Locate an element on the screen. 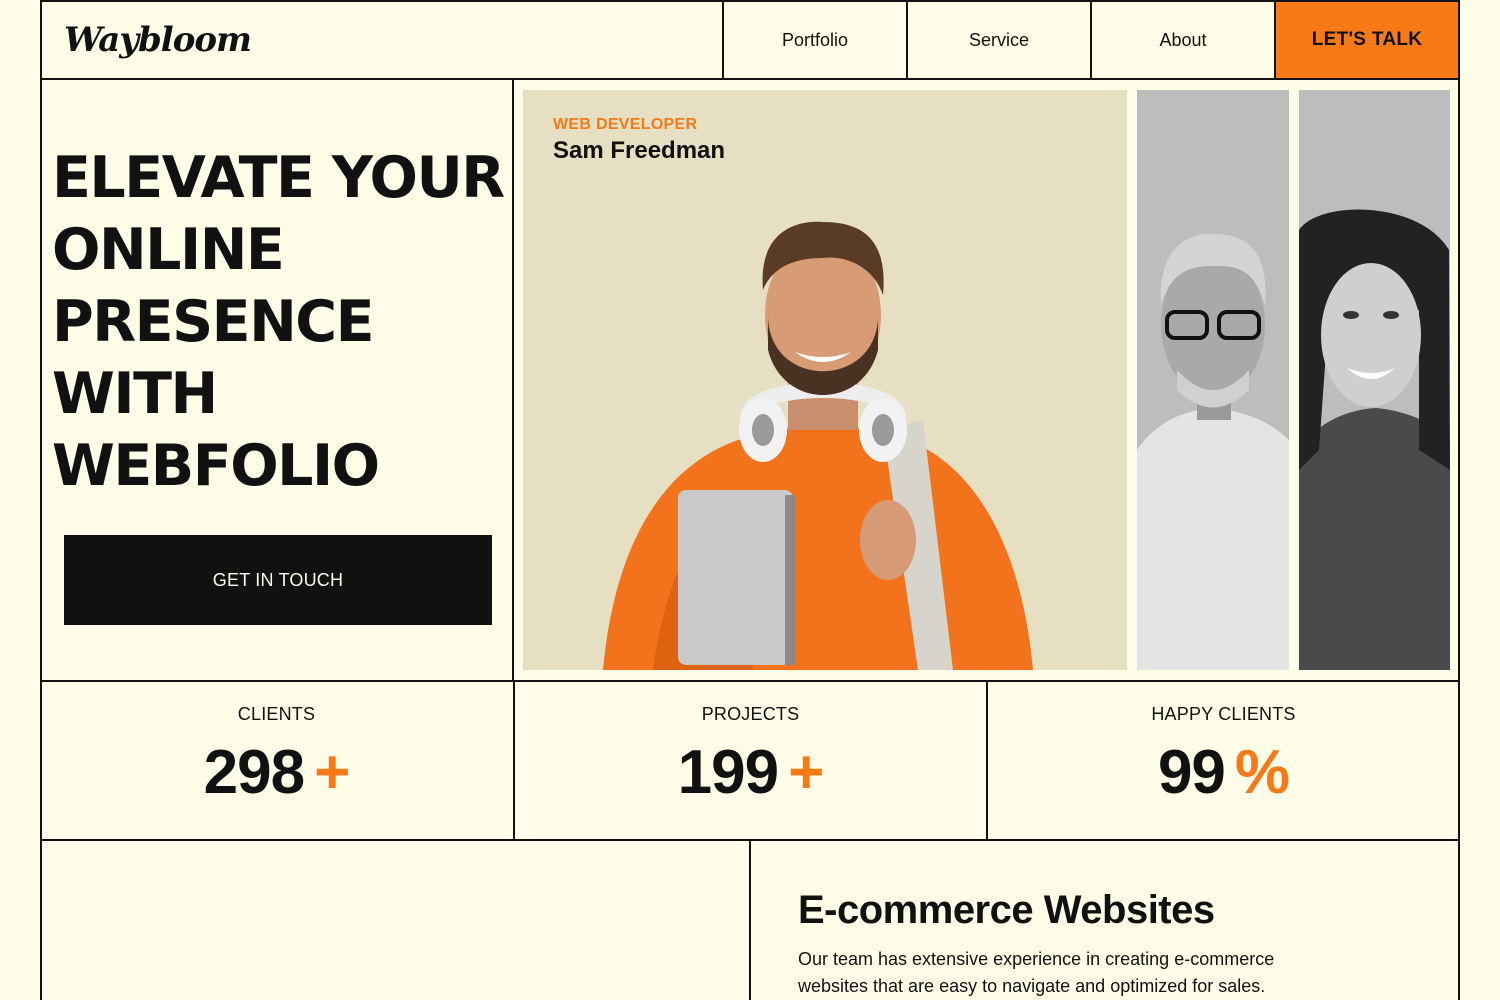 This screenshot has width=1500, height=1000. nav-service: Service is located at coordinates (998, 40).